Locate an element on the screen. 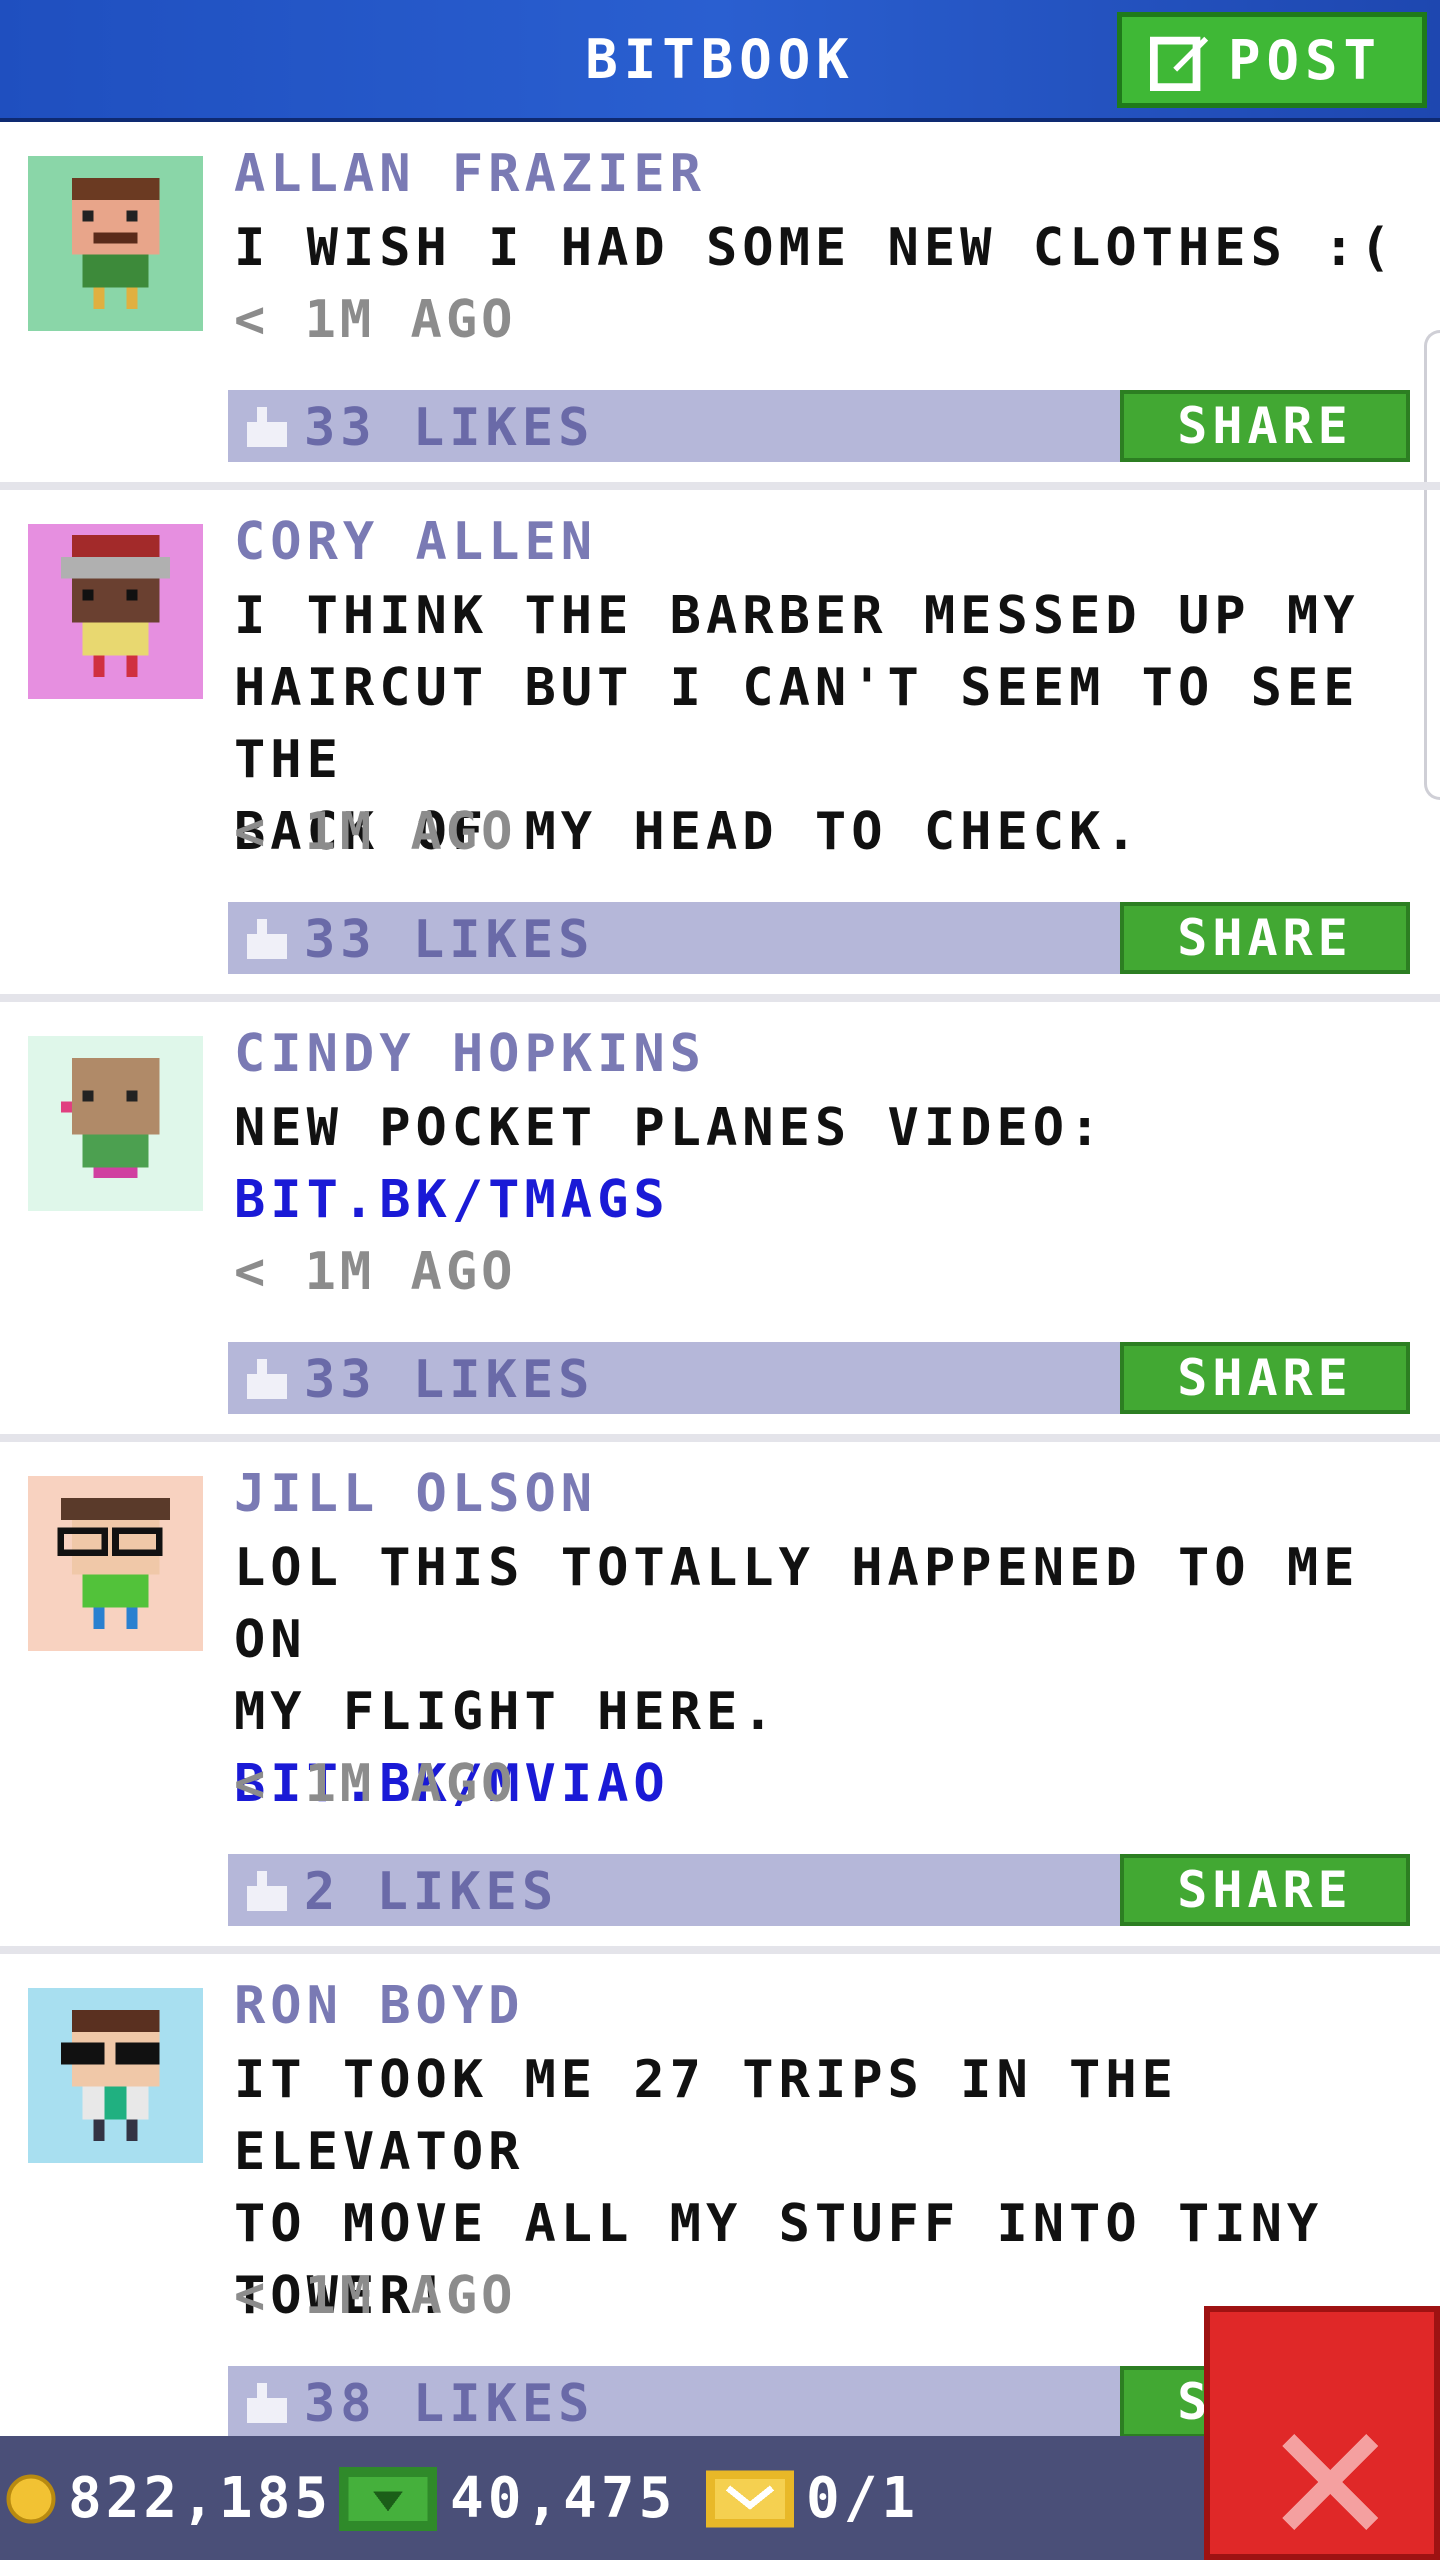 Image resolution: width=1440 pixels, height=2560 pixels. coins-value: 822,185 is located at coordinates (200, 2498).